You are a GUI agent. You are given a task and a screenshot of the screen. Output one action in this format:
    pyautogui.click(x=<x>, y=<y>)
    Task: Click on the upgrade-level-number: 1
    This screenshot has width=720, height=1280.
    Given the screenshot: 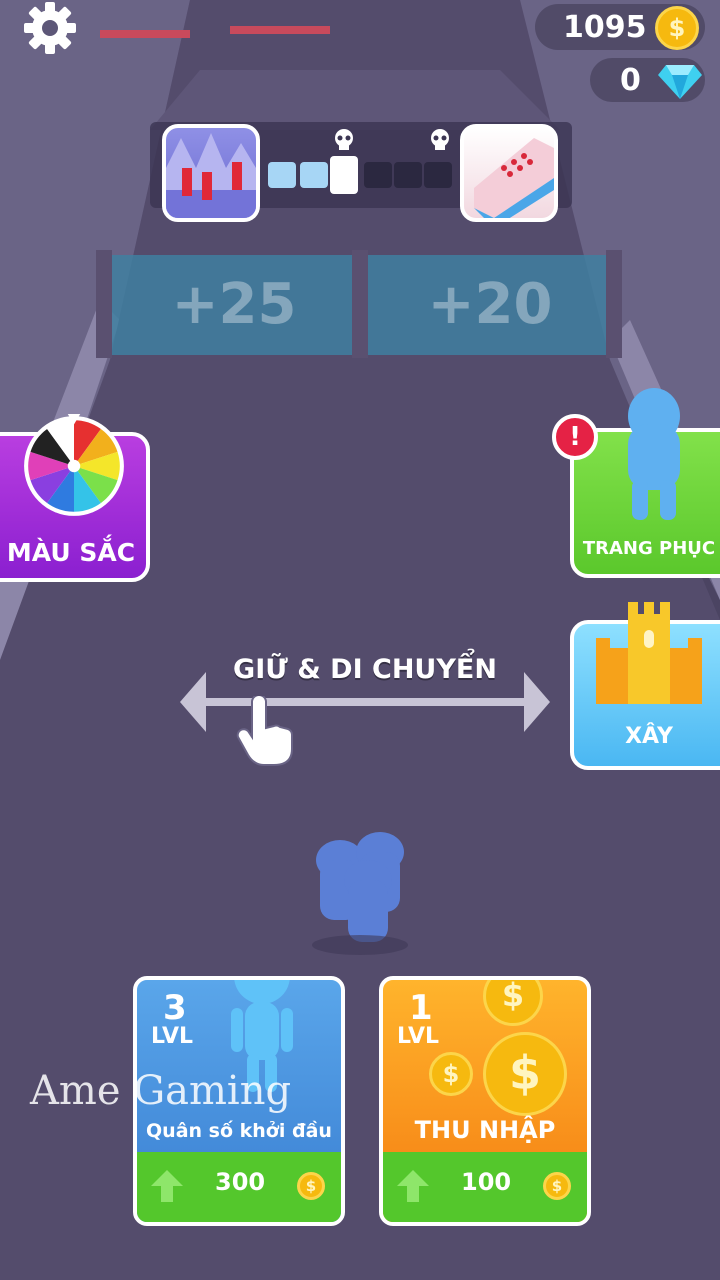 What is the action you would take?
    pyautogui.click(x=421, y=1008)
    